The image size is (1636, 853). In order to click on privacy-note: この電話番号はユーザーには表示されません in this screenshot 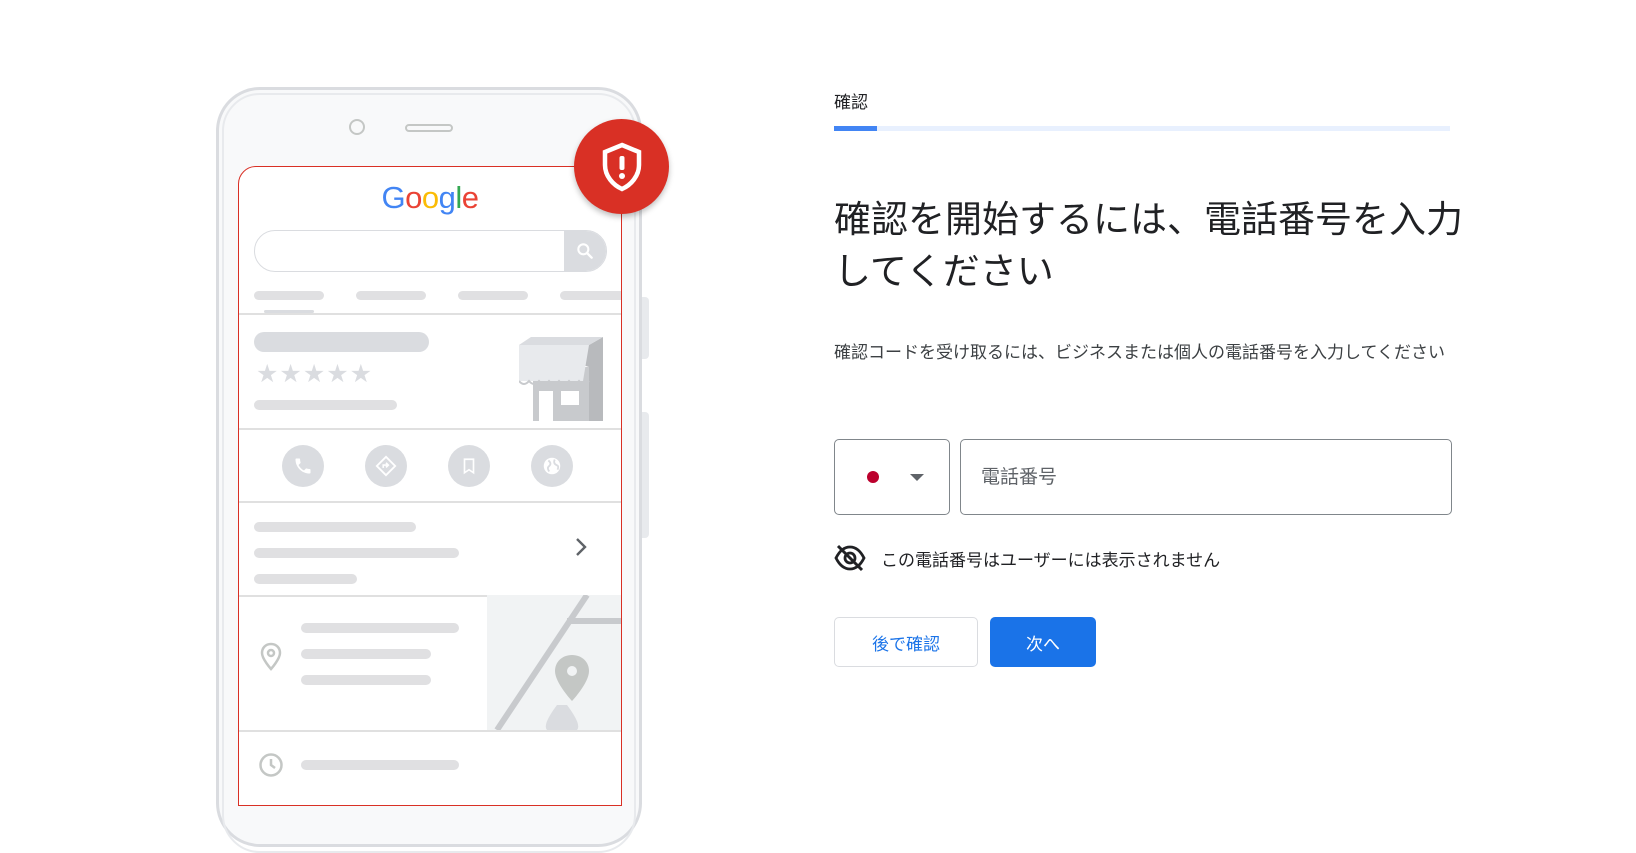, I will do `click(1027, 558)`.